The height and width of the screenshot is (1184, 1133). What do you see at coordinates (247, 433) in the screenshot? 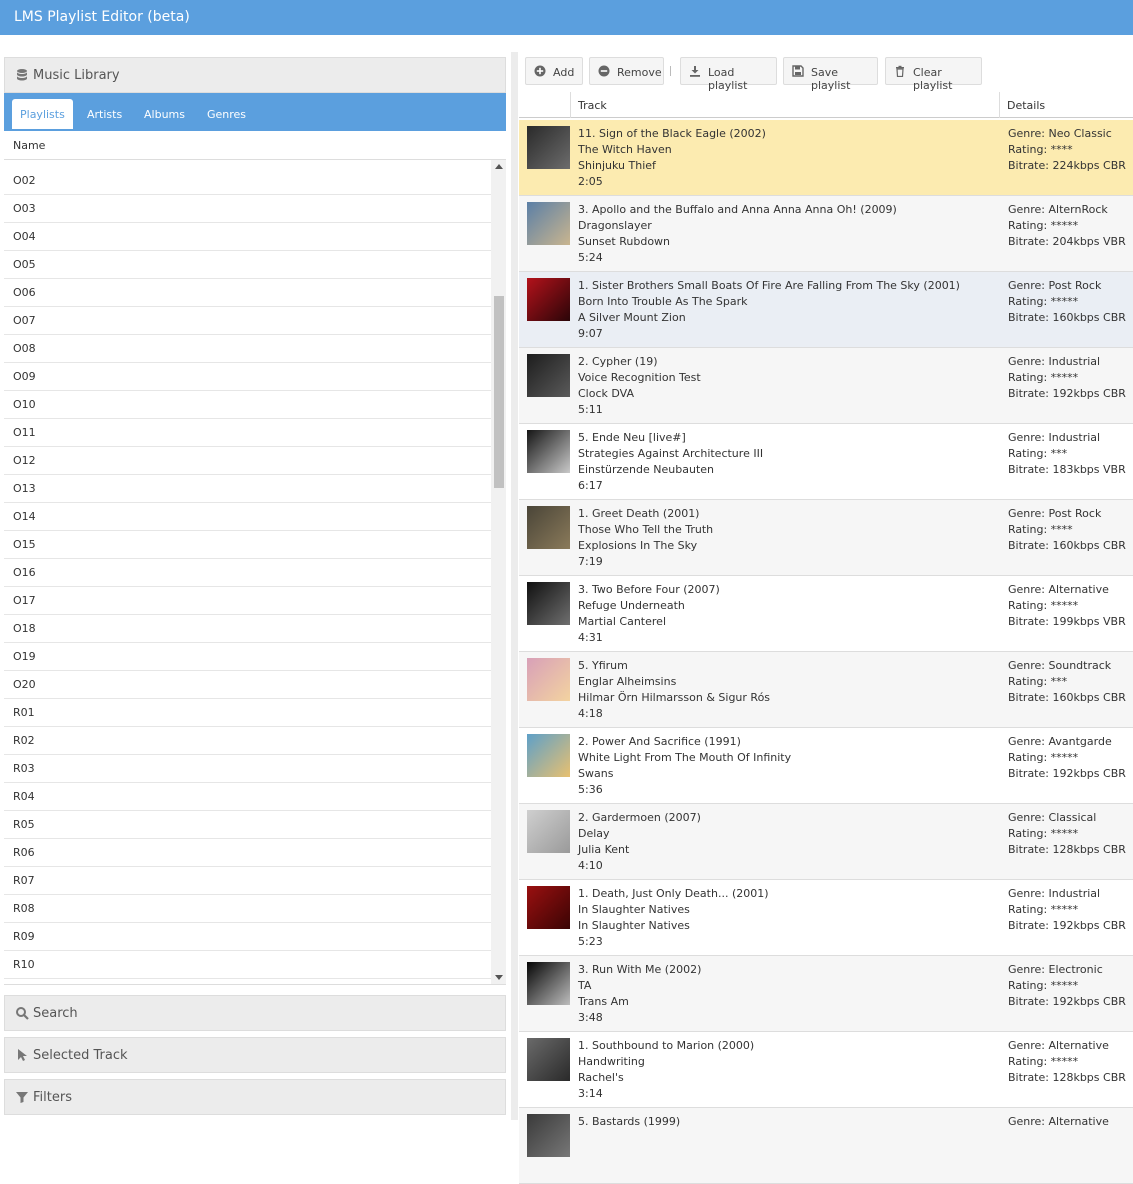
I see `playlist-list-item: O11` at bounding box center [247, 433].